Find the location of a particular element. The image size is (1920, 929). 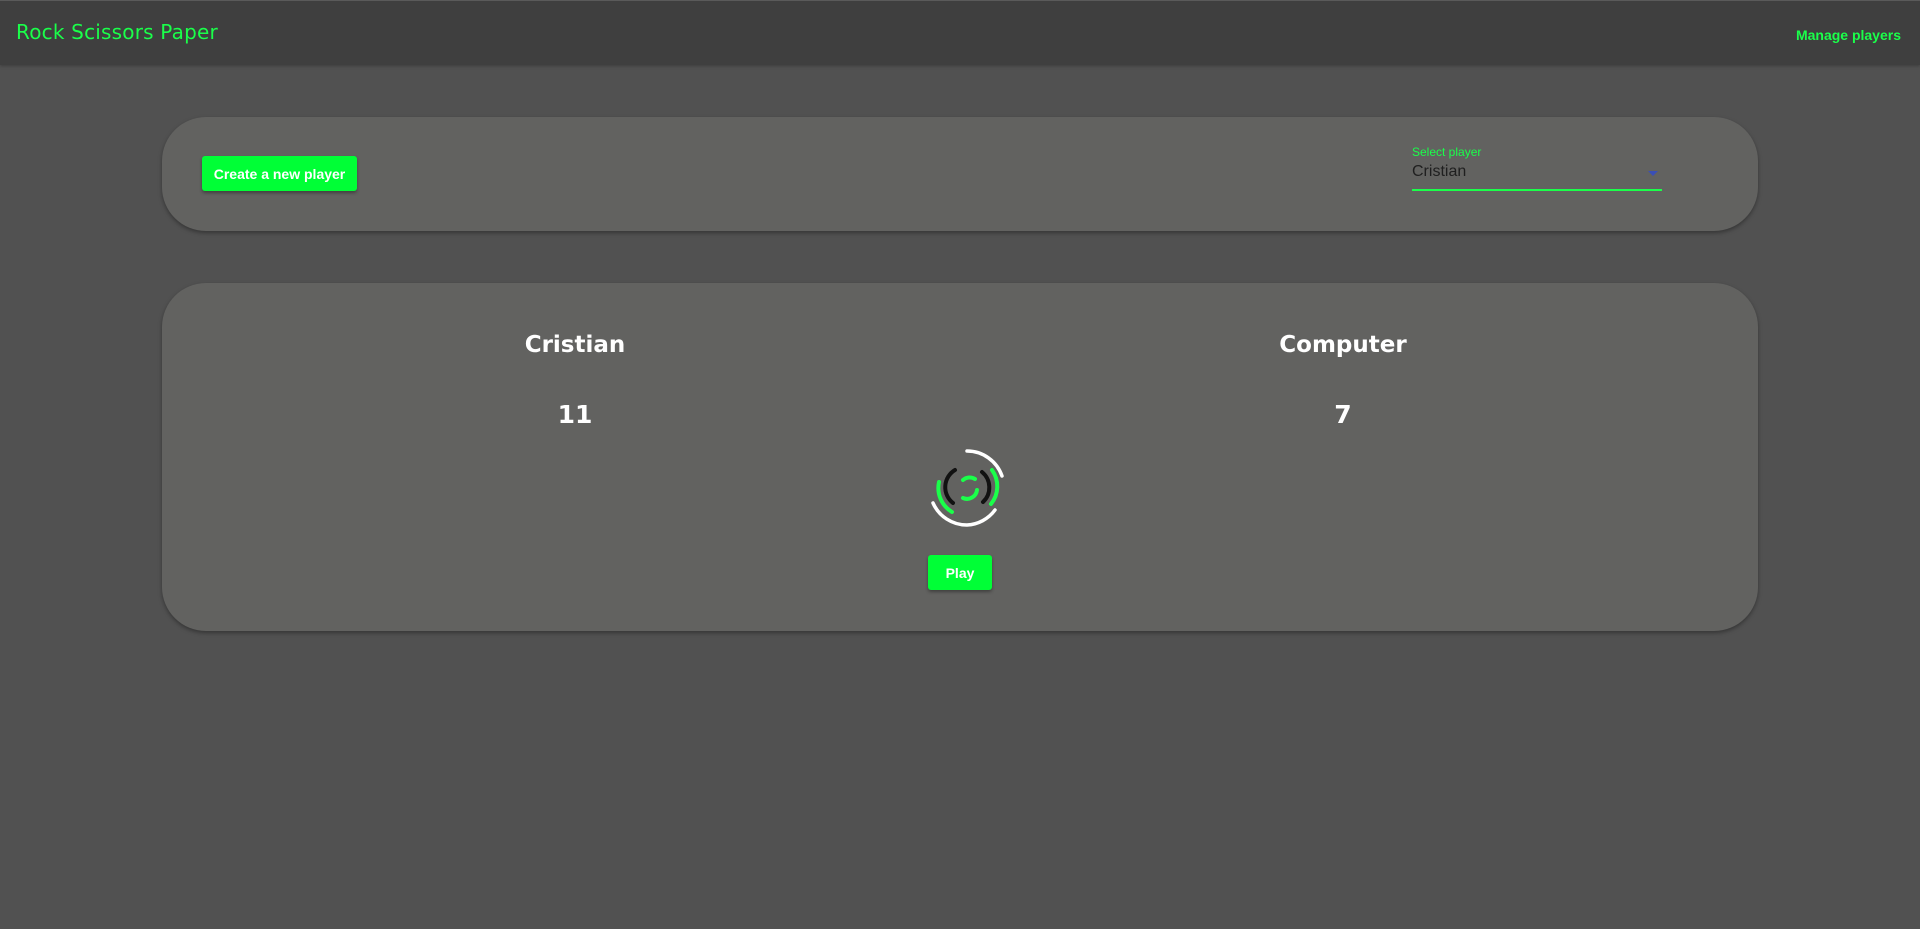

manage-players-link: Manage players is located at coordinates (1848, 35).